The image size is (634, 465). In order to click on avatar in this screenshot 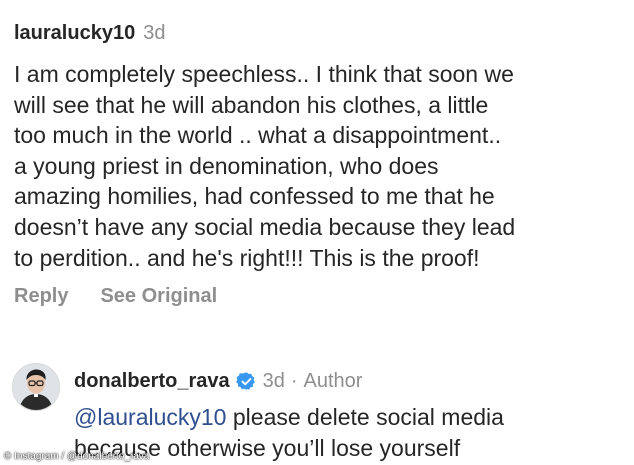, I will do `click(36, 387)`.